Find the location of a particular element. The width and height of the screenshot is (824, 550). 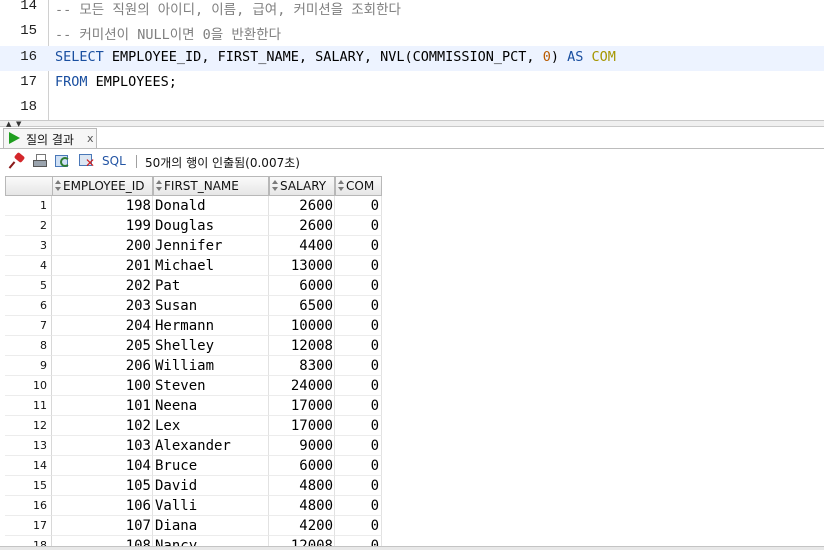

cell-salary: 10000 is located at coordinates (302, 326).